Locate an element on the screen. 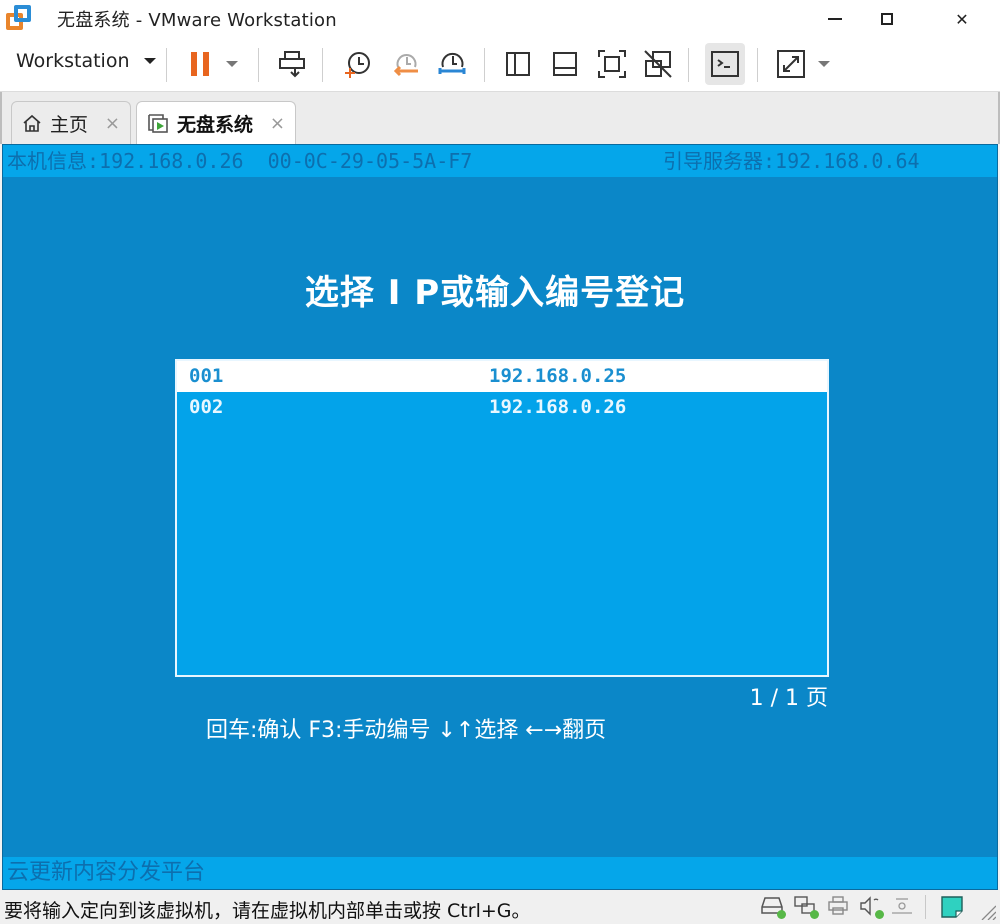 This screenshot has height=924, width=1000. tab-vm: 无盘系统 × is located at coordinates (216, 122).